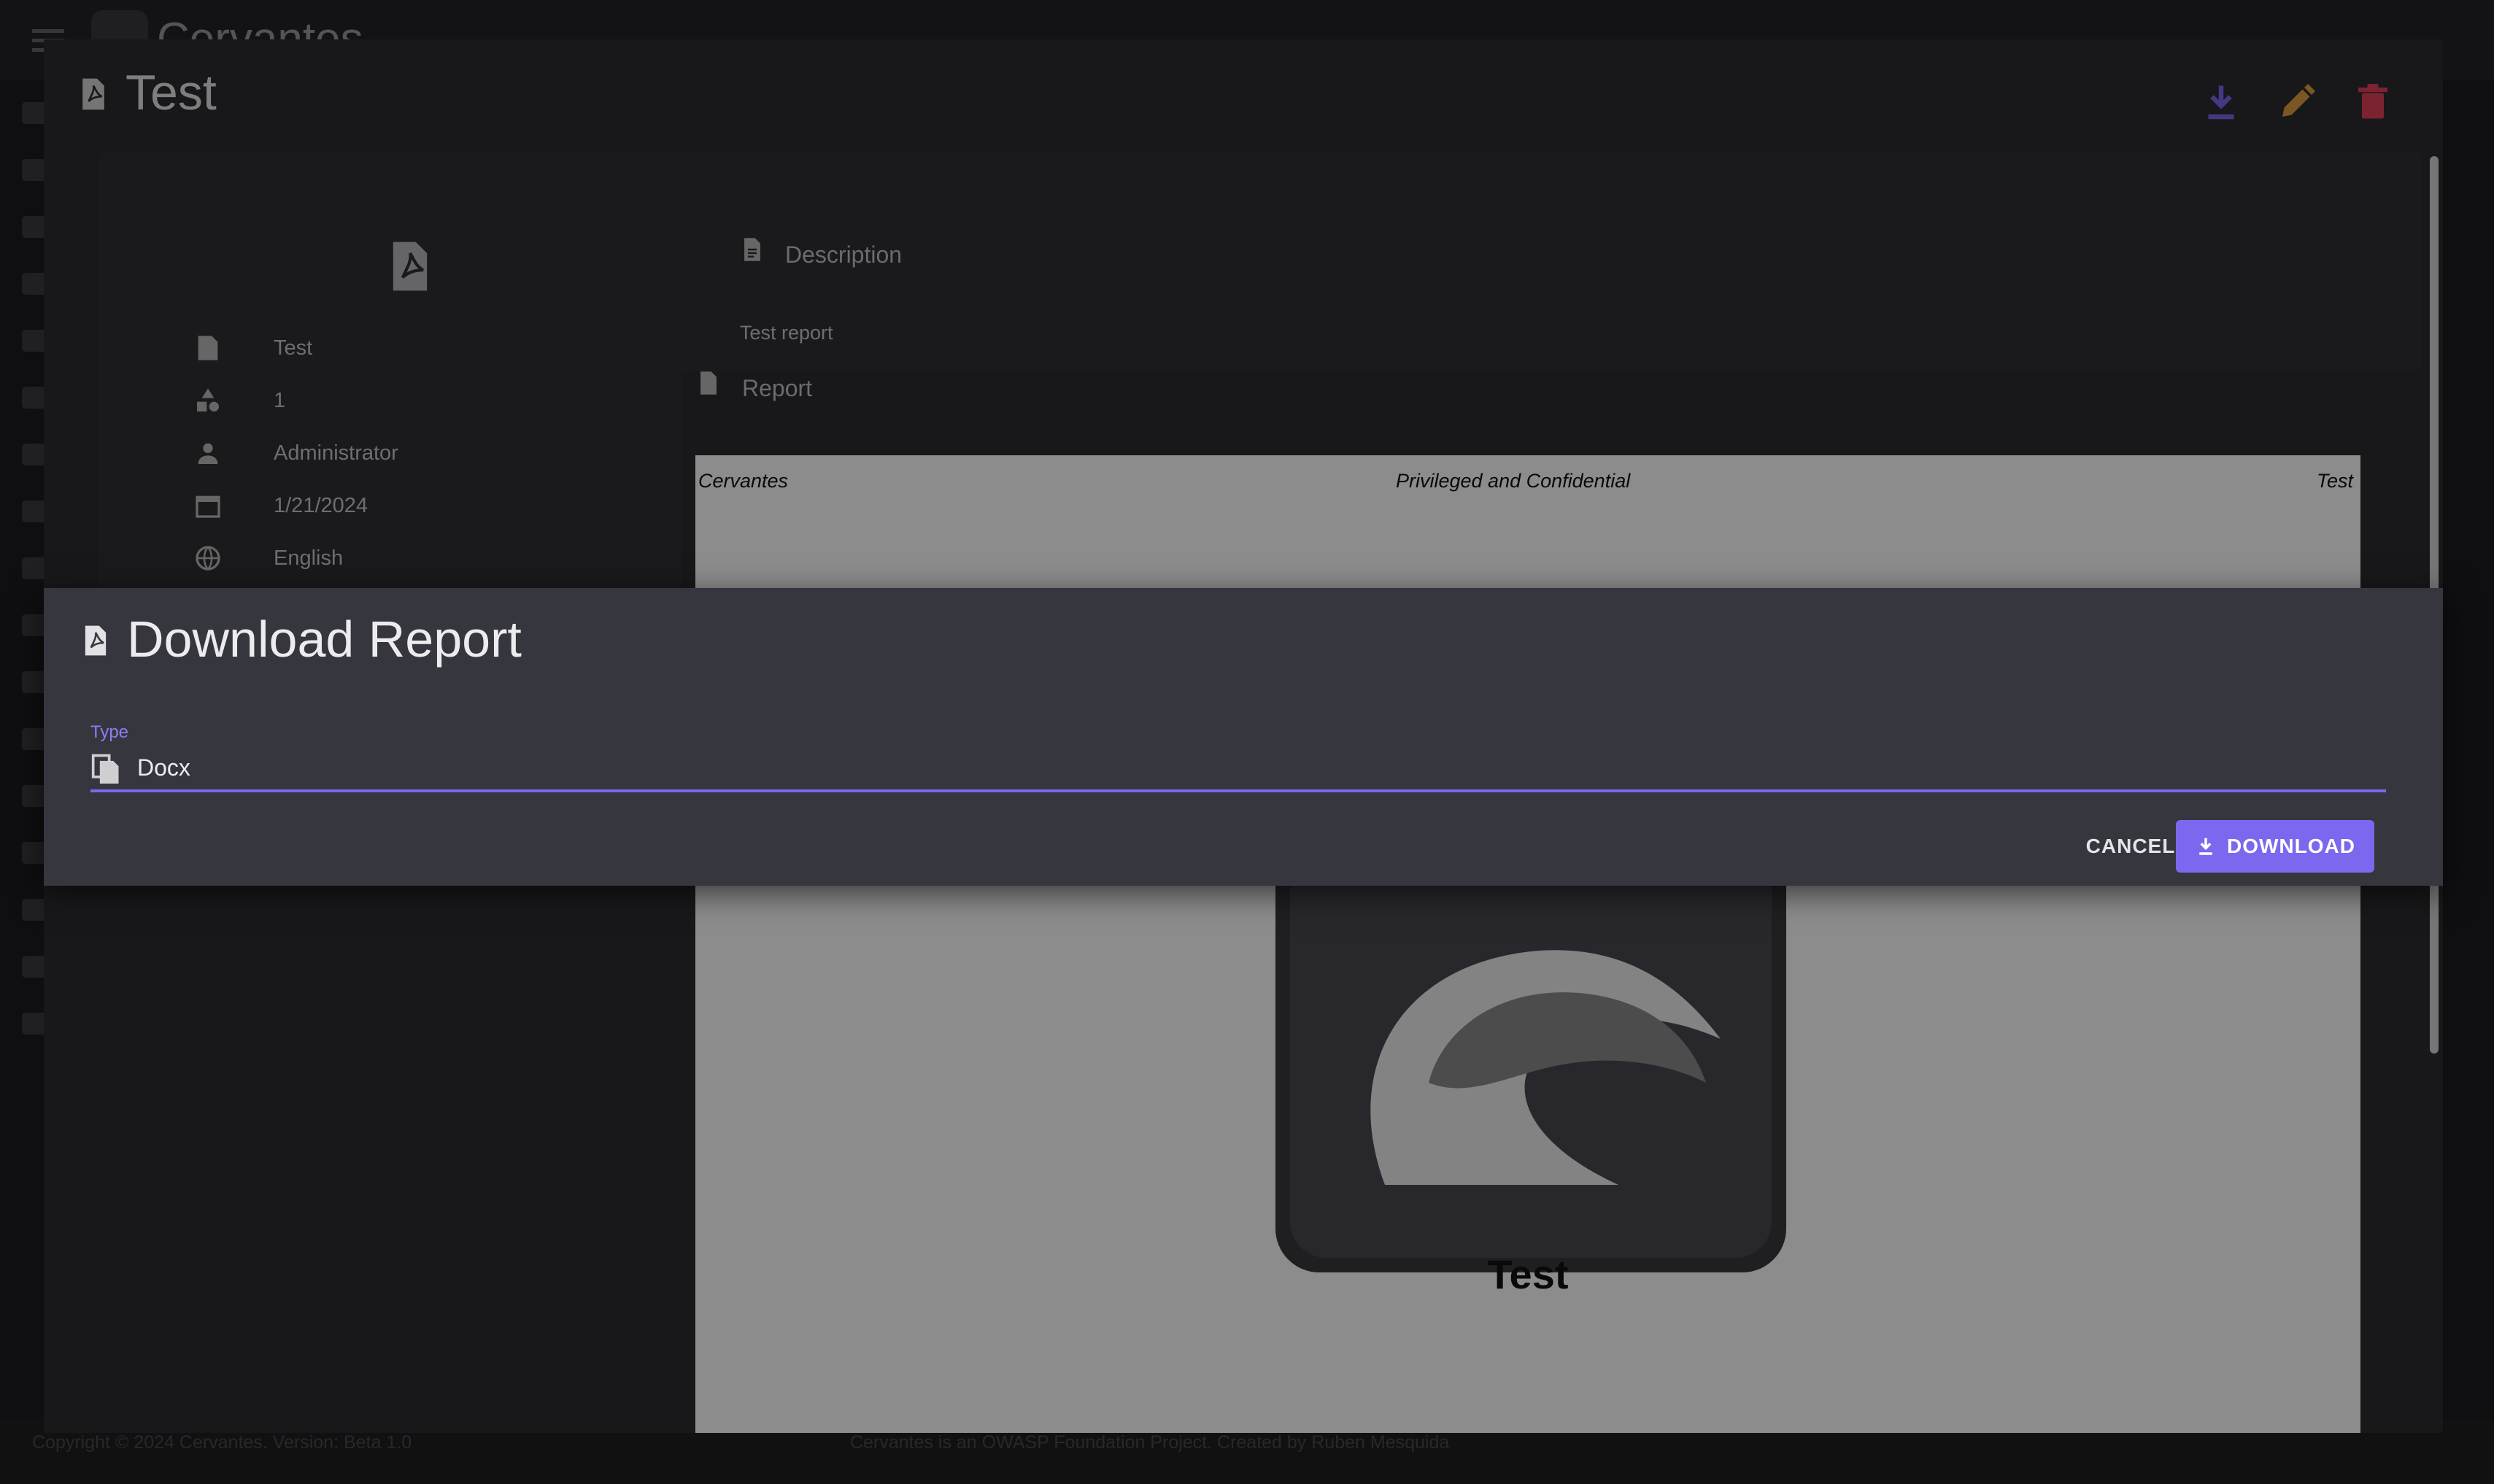 The height and width of the screenshot is (1484, 2494). Describe the element at coordinates (95, 642) in the screenshot. I see `pdf-icon` at that location.